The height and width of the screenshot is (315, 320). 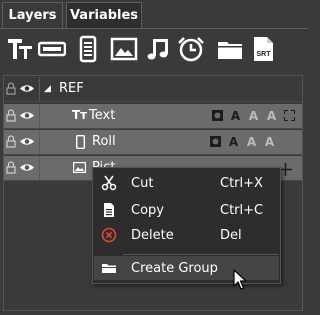 I want to click on add-subtitle-button: SRT, so click(x=263, y=49).